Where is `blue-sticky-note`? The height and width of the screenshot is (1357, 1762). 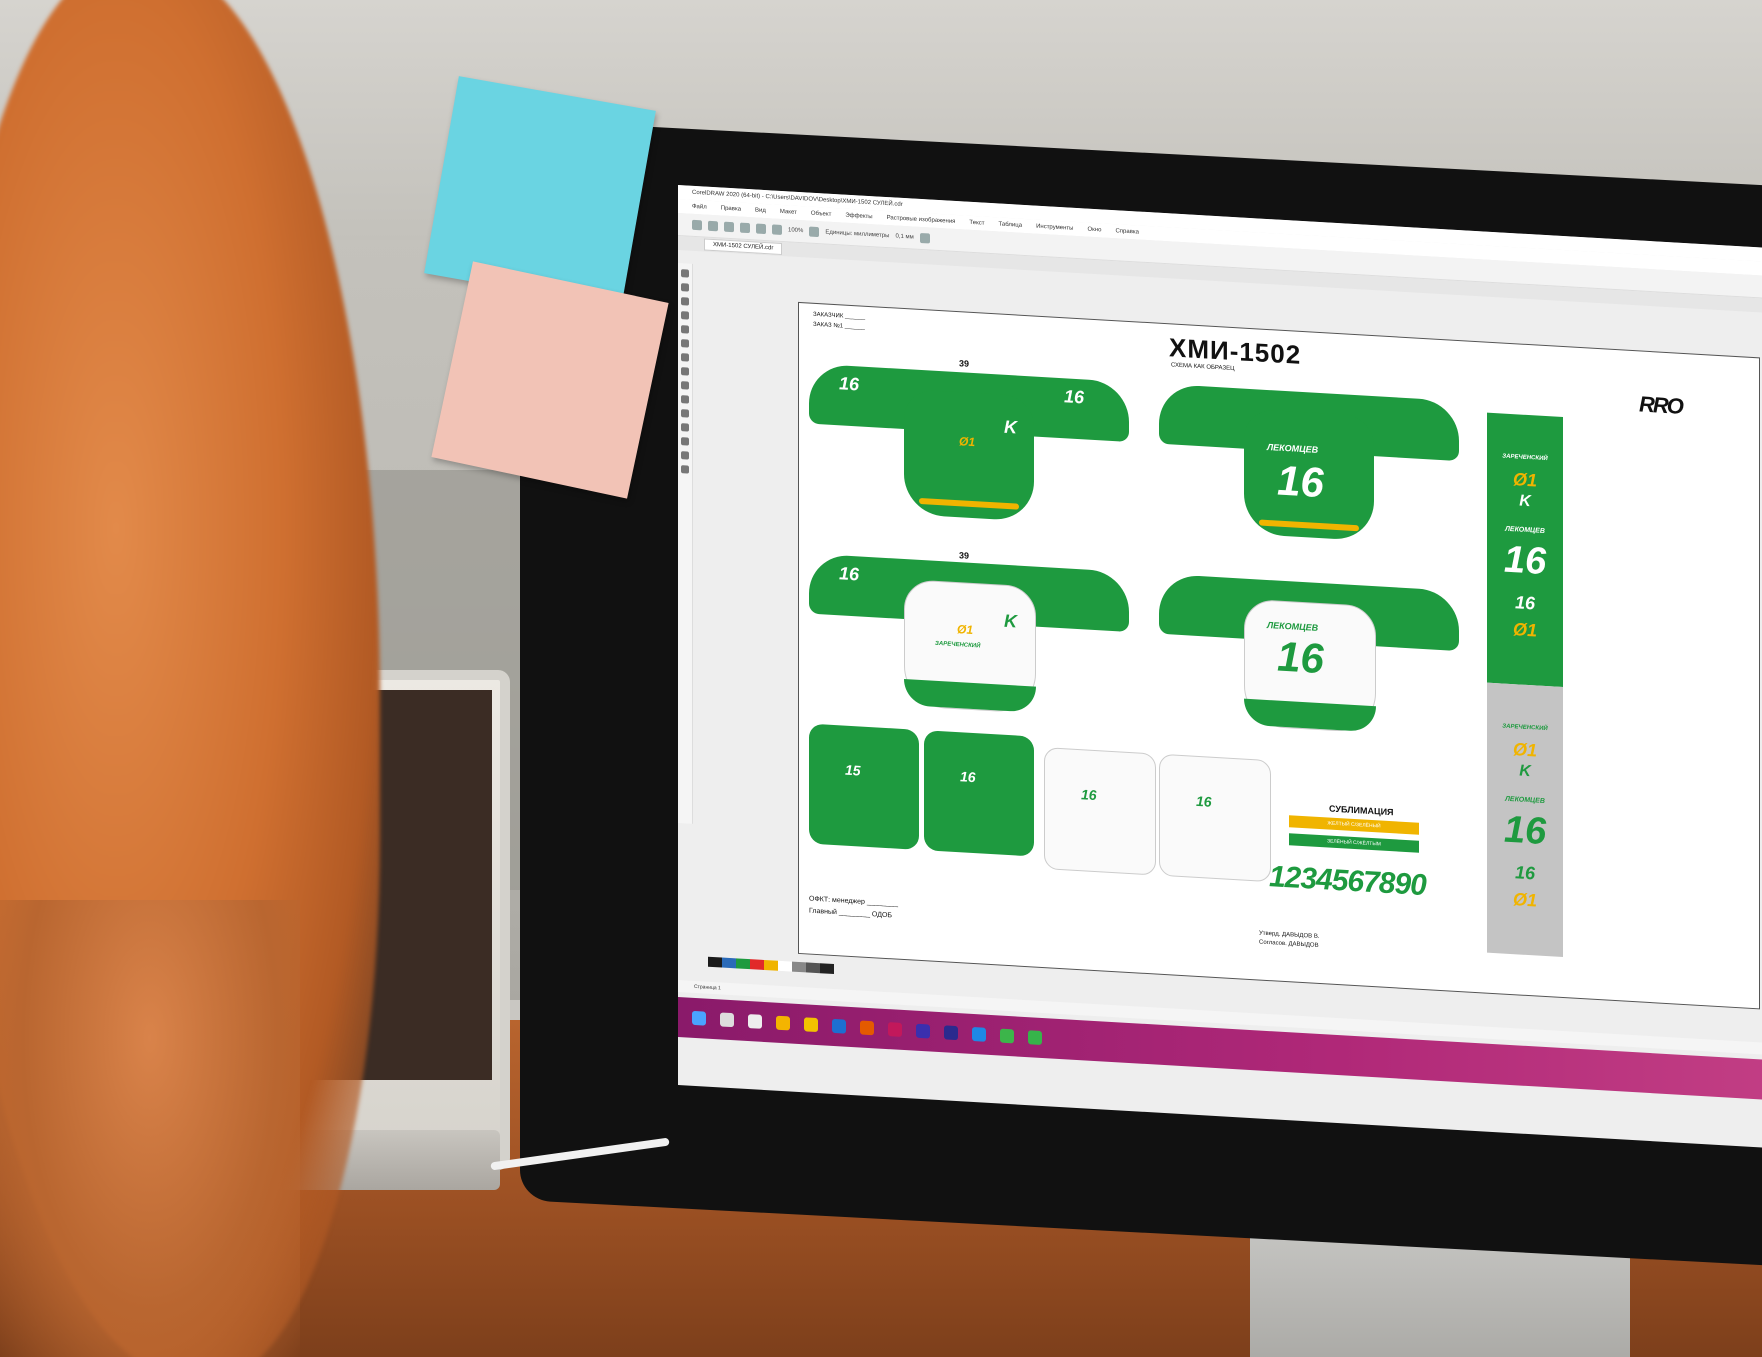 blue-sticky-note is located at coordinates (540, 192).